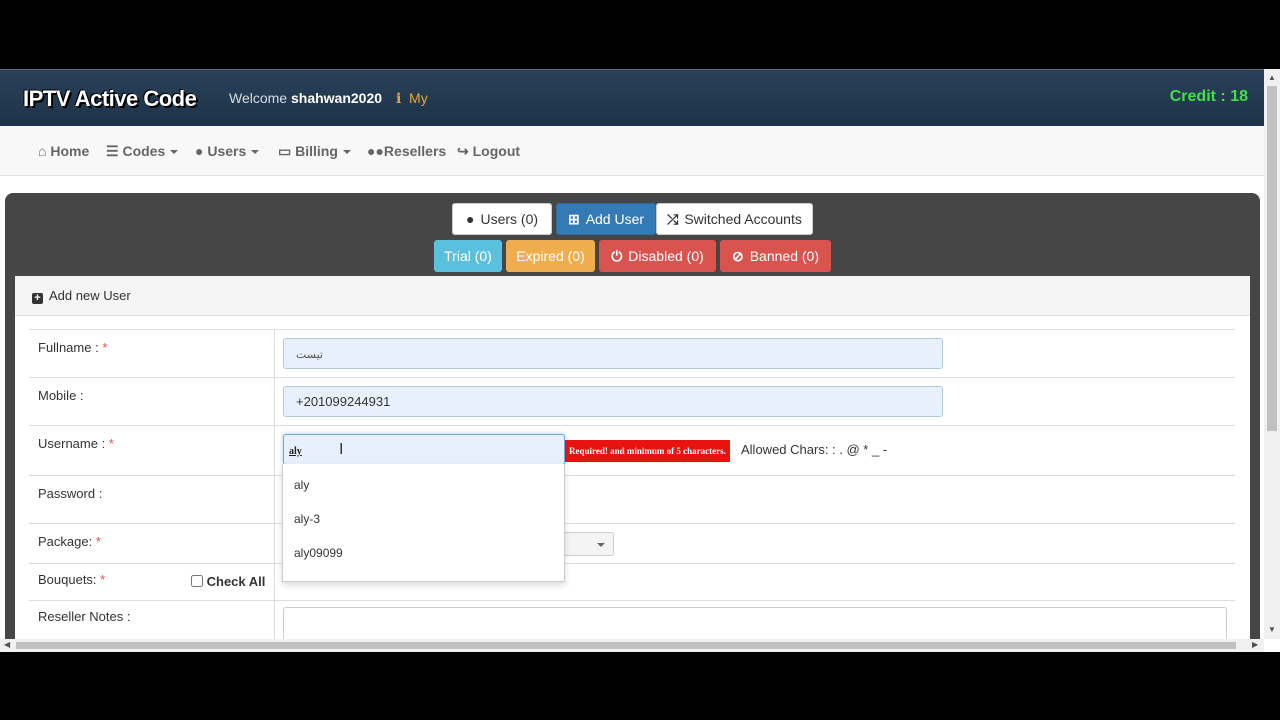 Image resolution: width=1280 pixels, height=720 pixels. Describe the element at coordinates (463, 151) in the screenshot. I see `logout-icon: ↪` at that location.